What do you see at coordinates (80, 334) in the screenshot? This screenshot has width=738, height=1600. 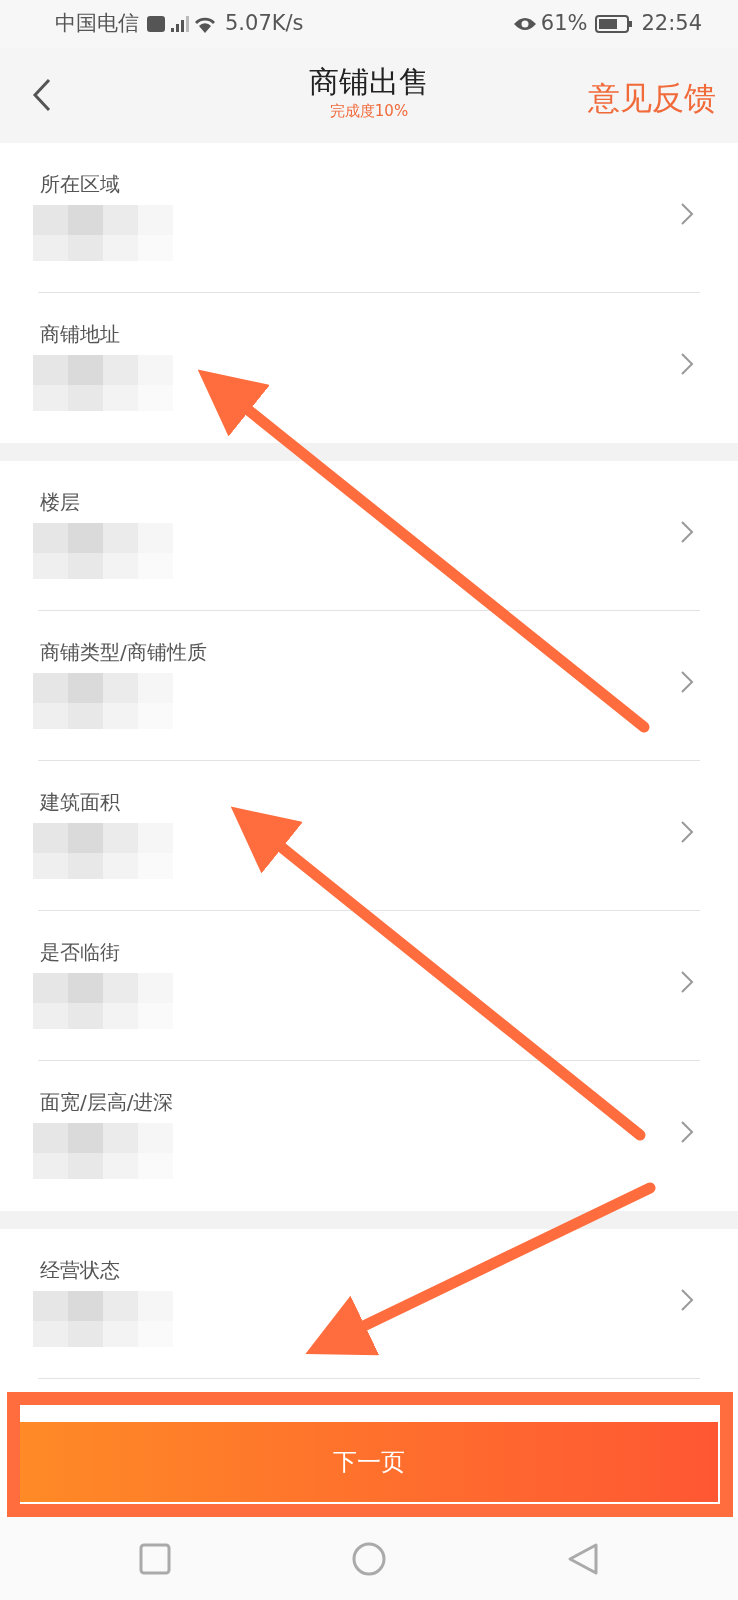 I see `field-label: 商铺地址` at bounding box center [80, 334].